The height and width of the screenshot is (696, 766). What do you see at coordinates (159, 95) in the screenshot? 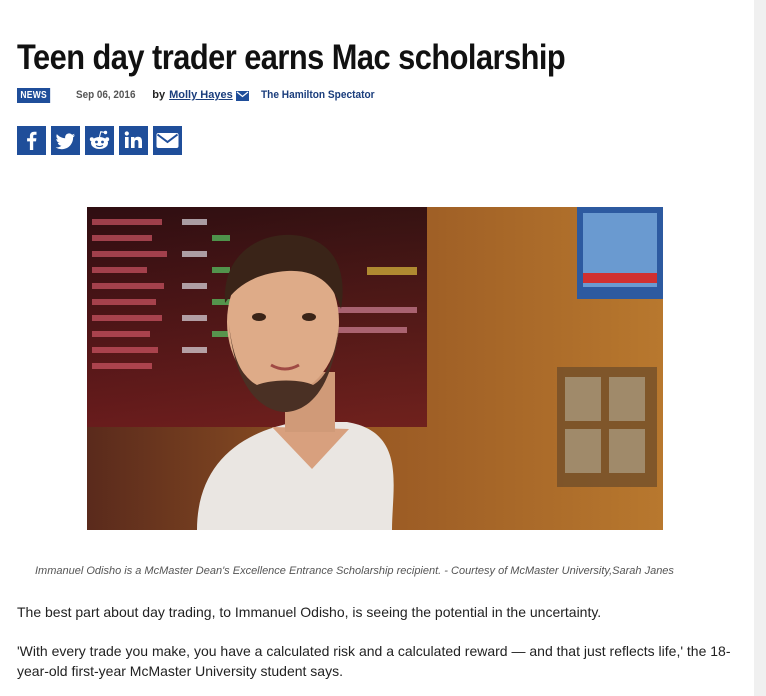
I see `byline-label: by` at bounding box center [159, 95].